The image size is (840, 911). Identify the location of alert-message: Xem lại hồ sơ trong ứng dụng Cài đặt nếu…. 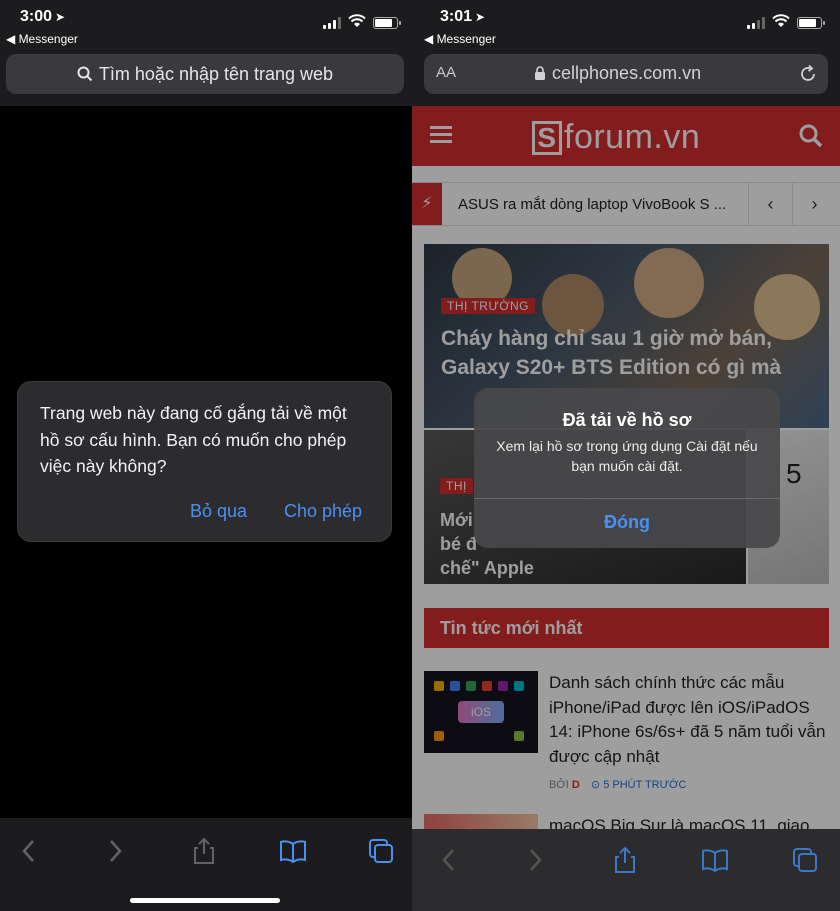
(627, 456).